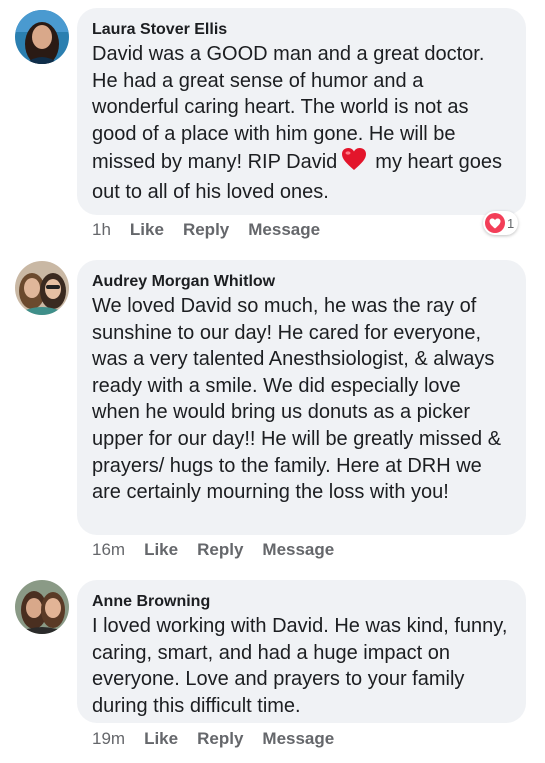 Image resolution: width=545 pixels, height=763 pixels. I want to click on comment-actions: 19m Like Reply Message, so click(222, 739).